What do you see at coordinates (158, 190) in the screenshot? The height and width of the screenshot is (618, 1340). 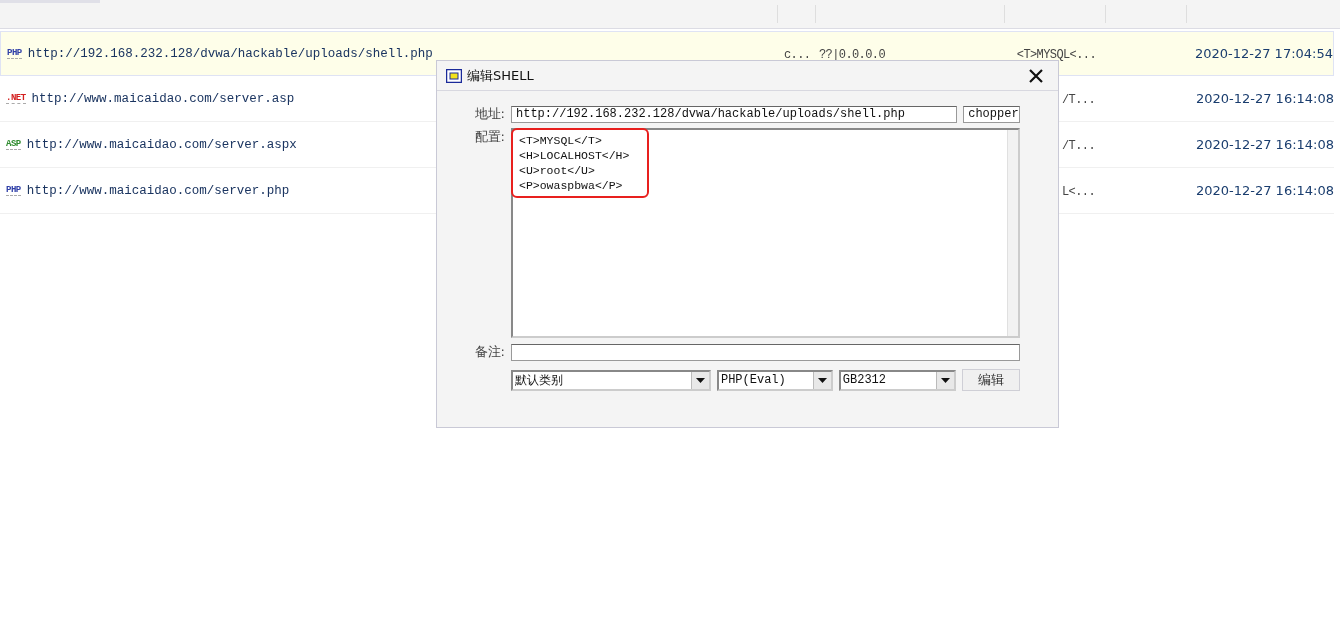 I see `shell-url: http://www.maicaidao.com/server.php` at bounding box center [158, 190].